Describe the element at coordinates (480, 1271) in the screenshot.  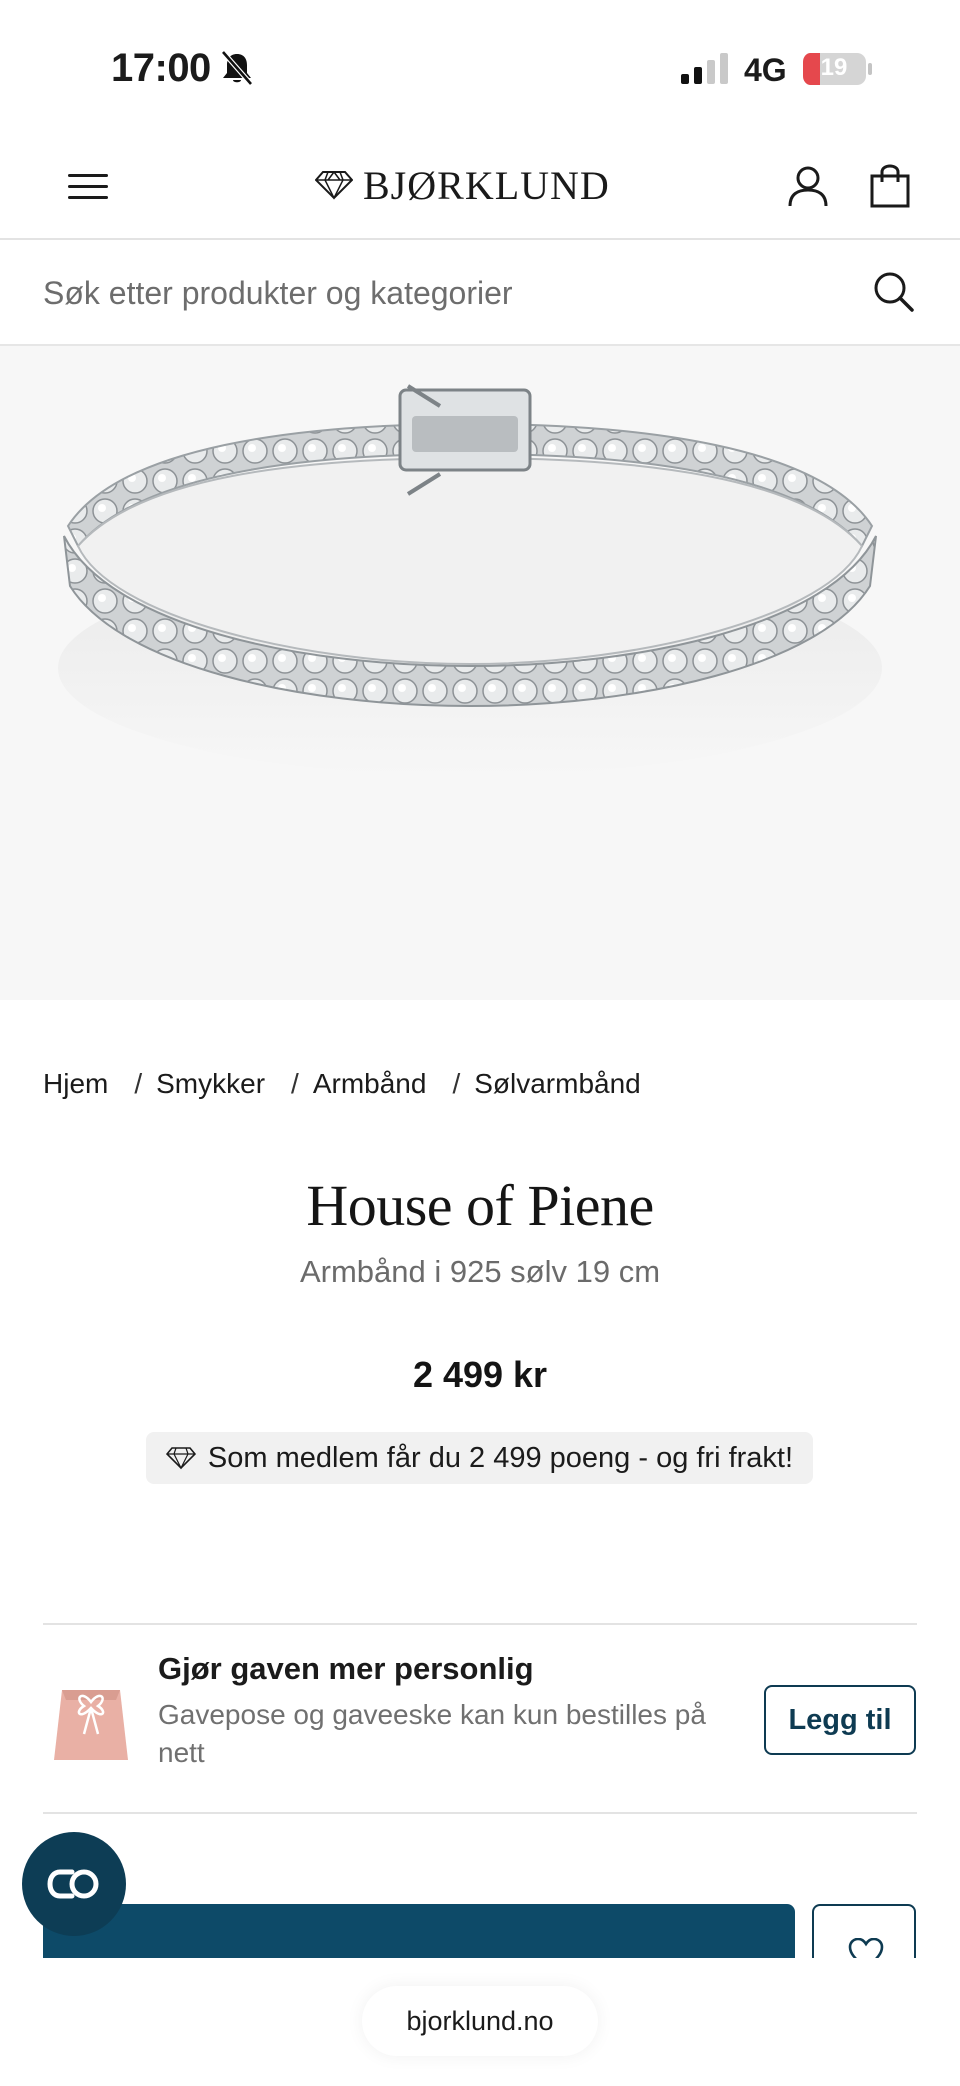
I see `product-subtitle: Armbånd i 925 sølv 19 cm` at that location.